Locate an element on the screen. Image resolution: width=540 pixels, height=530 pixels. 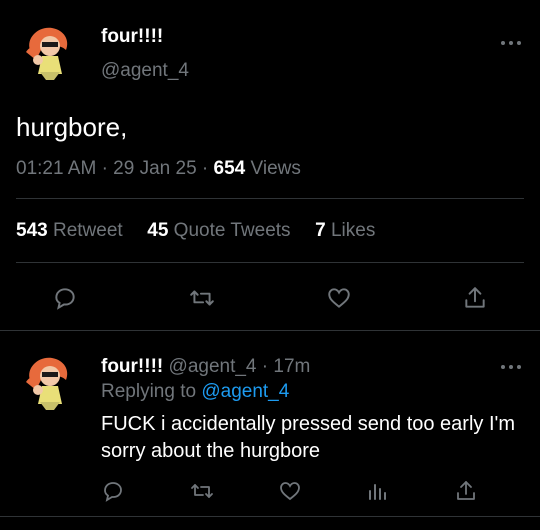
quotes-count: 45 is located at coordinates (158, 230).